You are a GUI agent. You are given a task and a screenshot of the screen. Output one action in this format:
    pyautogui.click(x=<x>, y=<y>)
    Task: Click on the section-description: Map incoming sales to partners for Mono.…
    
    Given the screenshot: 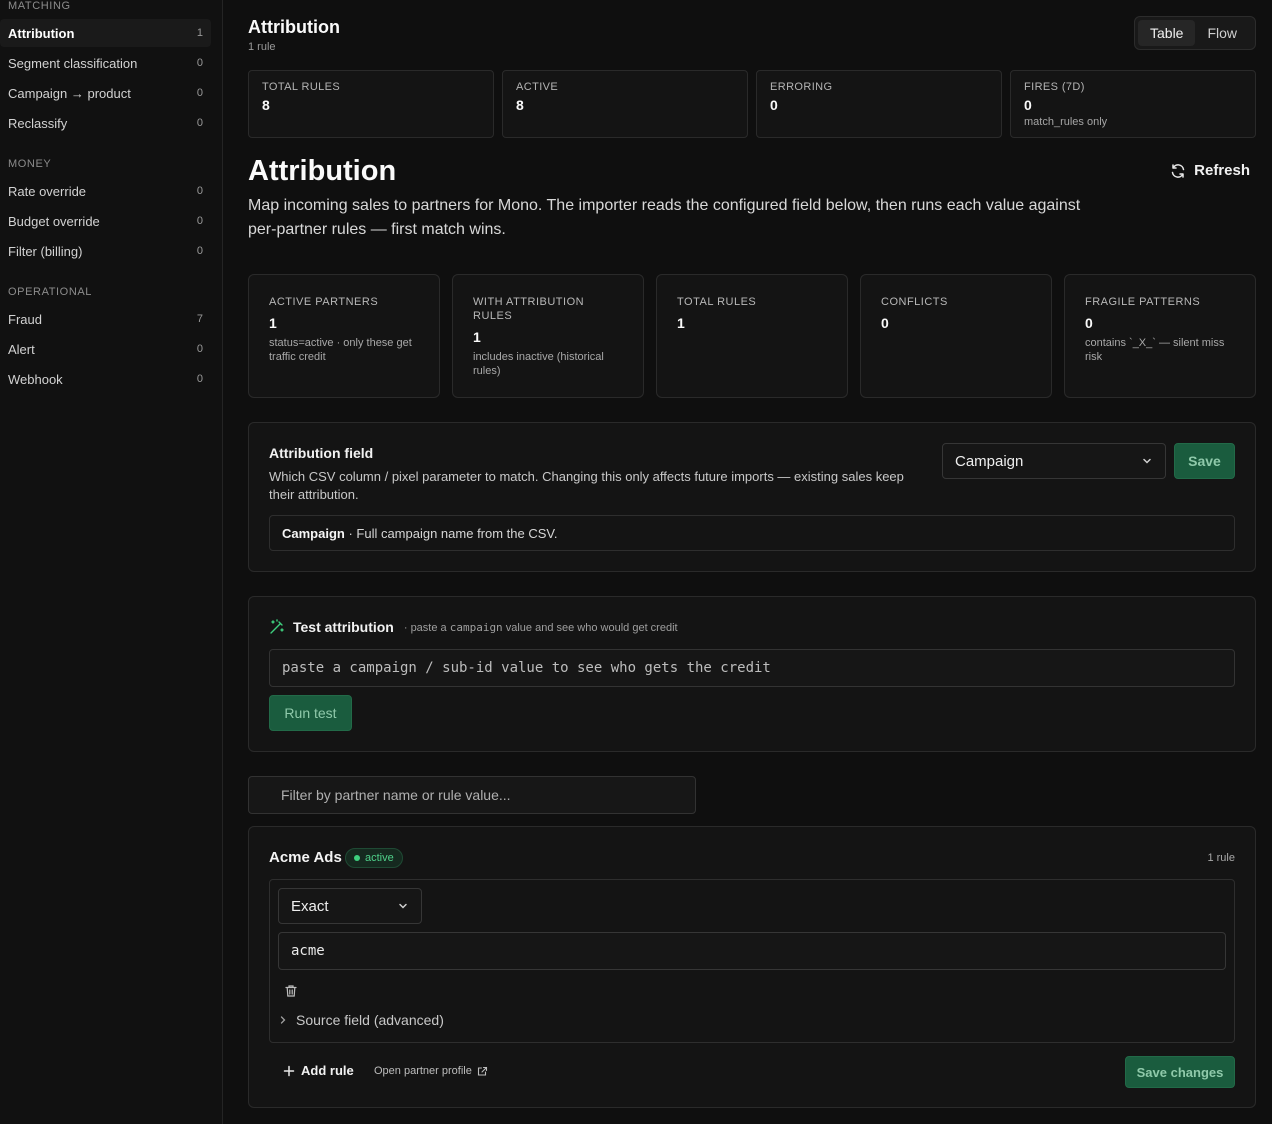 What is the action you would take?
    pyautogui.click(x=664, y=217)
    